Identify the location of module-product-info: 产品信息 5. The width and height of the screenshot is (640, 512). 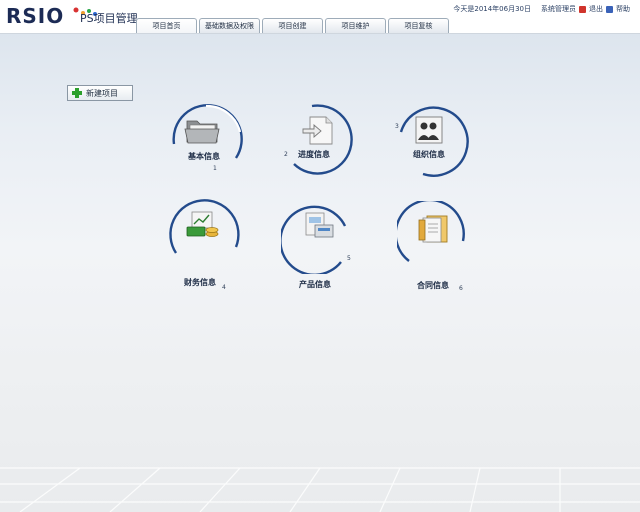
(321, 243).